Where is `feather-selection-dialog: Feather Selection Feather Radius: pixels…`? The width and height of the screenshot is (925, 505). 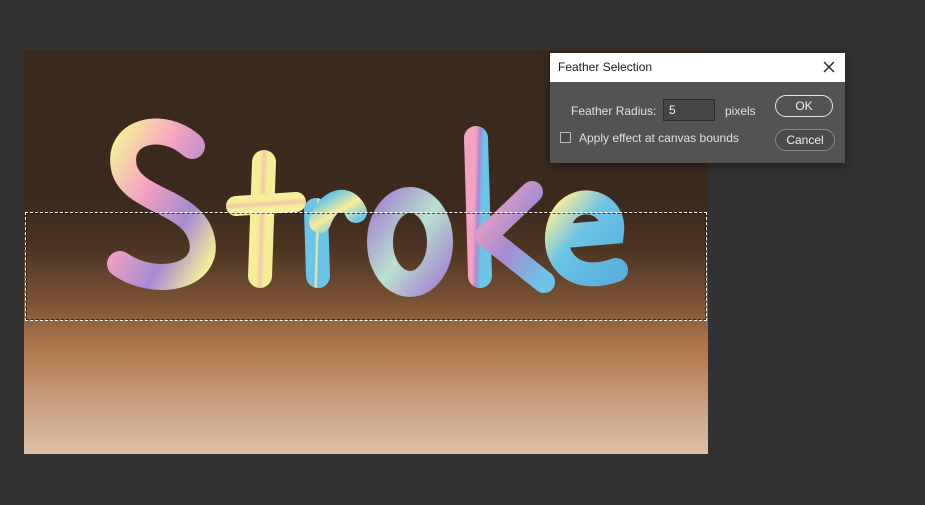
feather-selection-dialog: Feather Selection Feather Radius: pixels… is located at coordinates (697, 108).